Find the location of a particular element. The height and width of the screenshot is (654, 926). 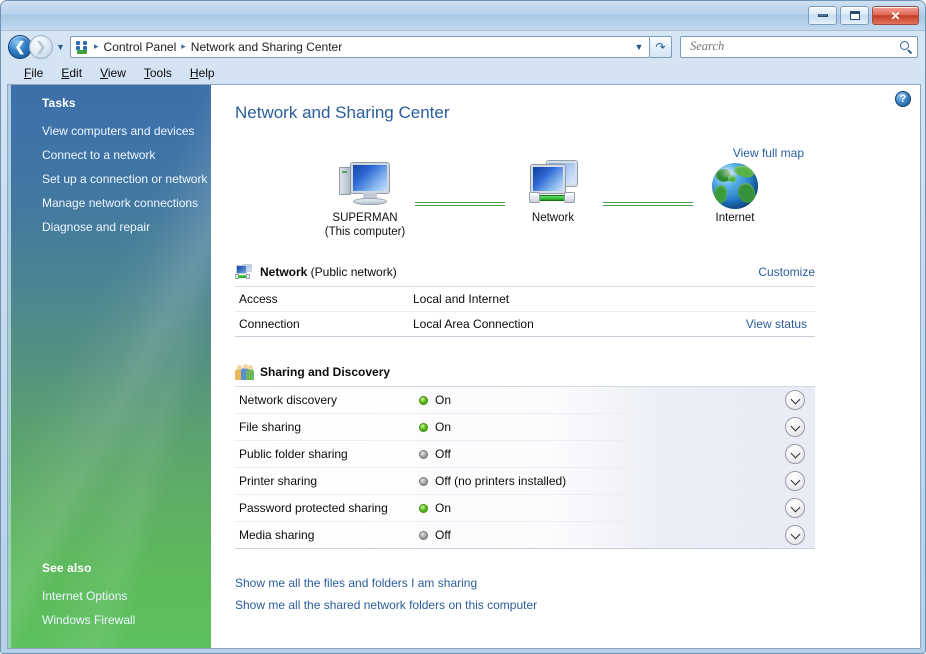

row-value-printer-sharing: Off (no printers installed) is located at coordinates (602, 481).